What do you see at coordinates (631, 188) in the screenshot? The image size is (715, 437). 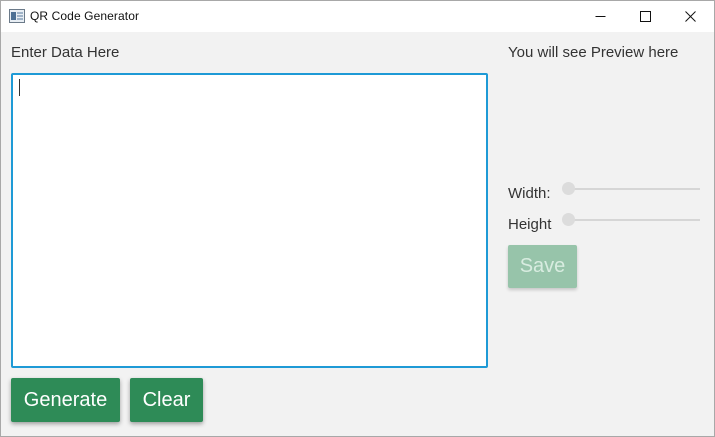 I see `width-slider` at bounding box center [631, 188].